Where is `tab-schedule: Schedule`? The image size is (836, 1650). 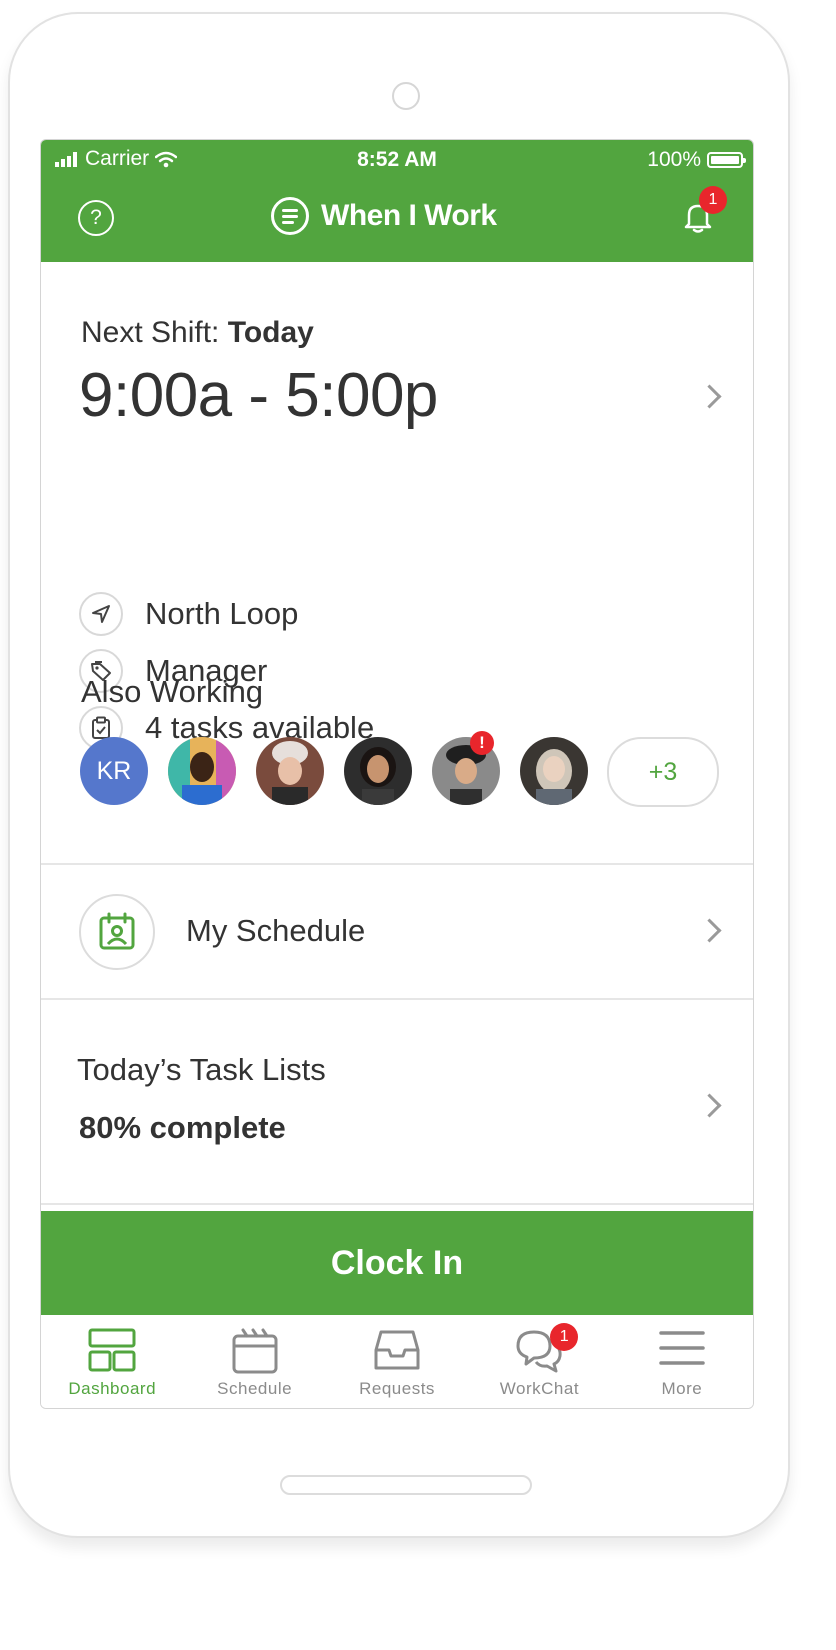 tab-schedule: Schedule is located at coordinates (254, 1361).